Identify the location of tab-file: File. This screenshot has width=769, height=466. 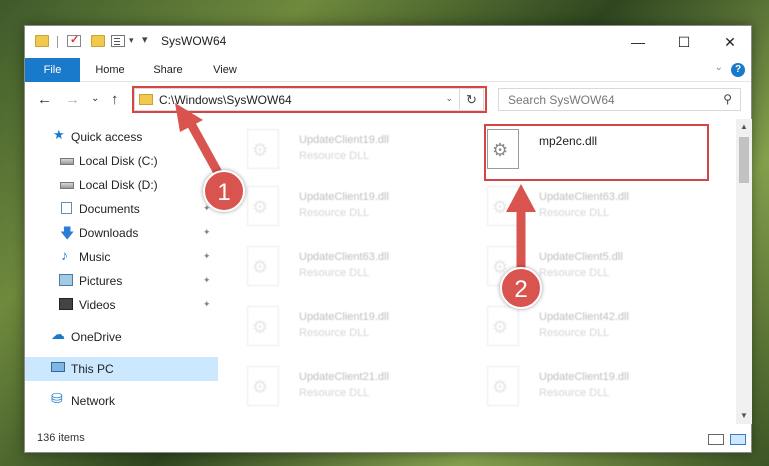
(52, 70).